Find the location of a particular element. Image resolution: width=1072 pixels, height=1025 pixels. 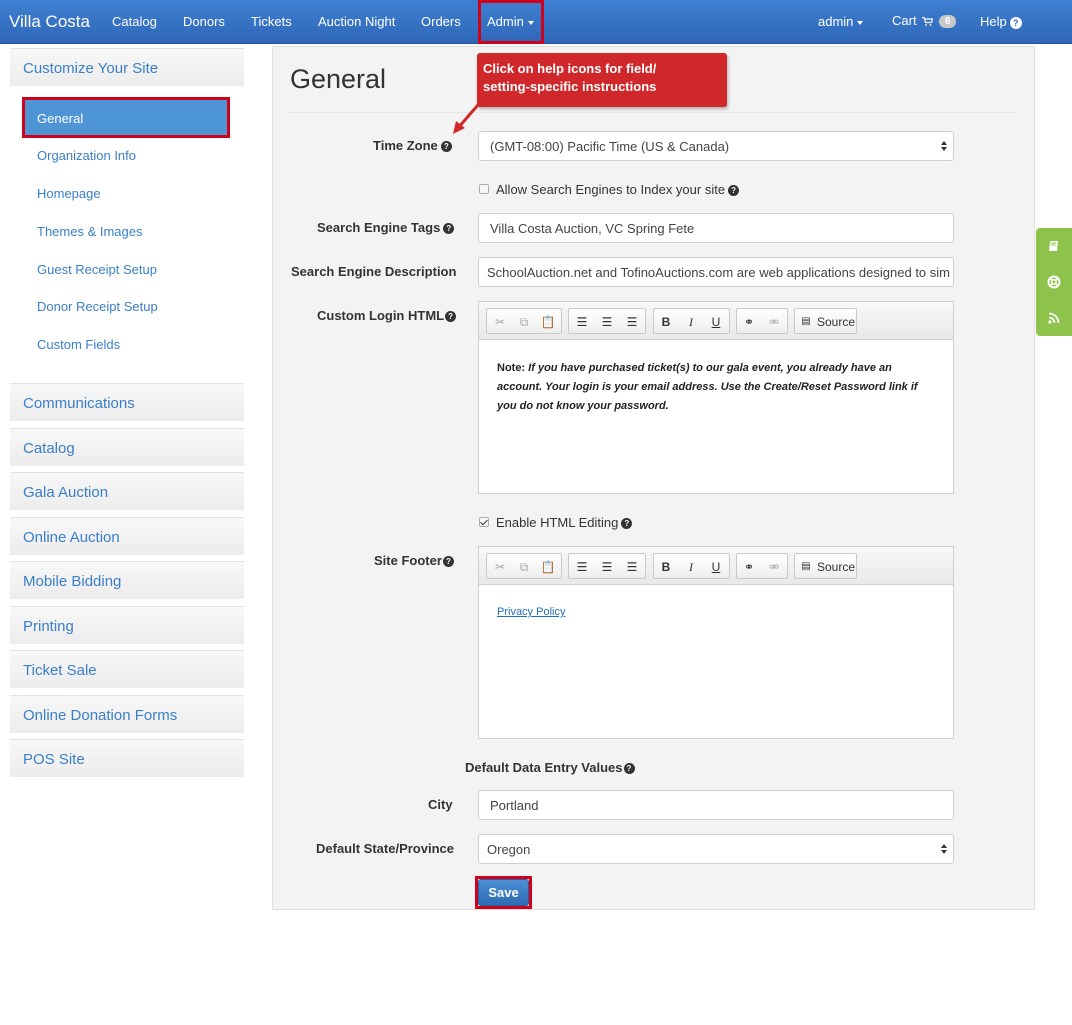

sidebar-item-general: General is located at coordinates (126, 117).